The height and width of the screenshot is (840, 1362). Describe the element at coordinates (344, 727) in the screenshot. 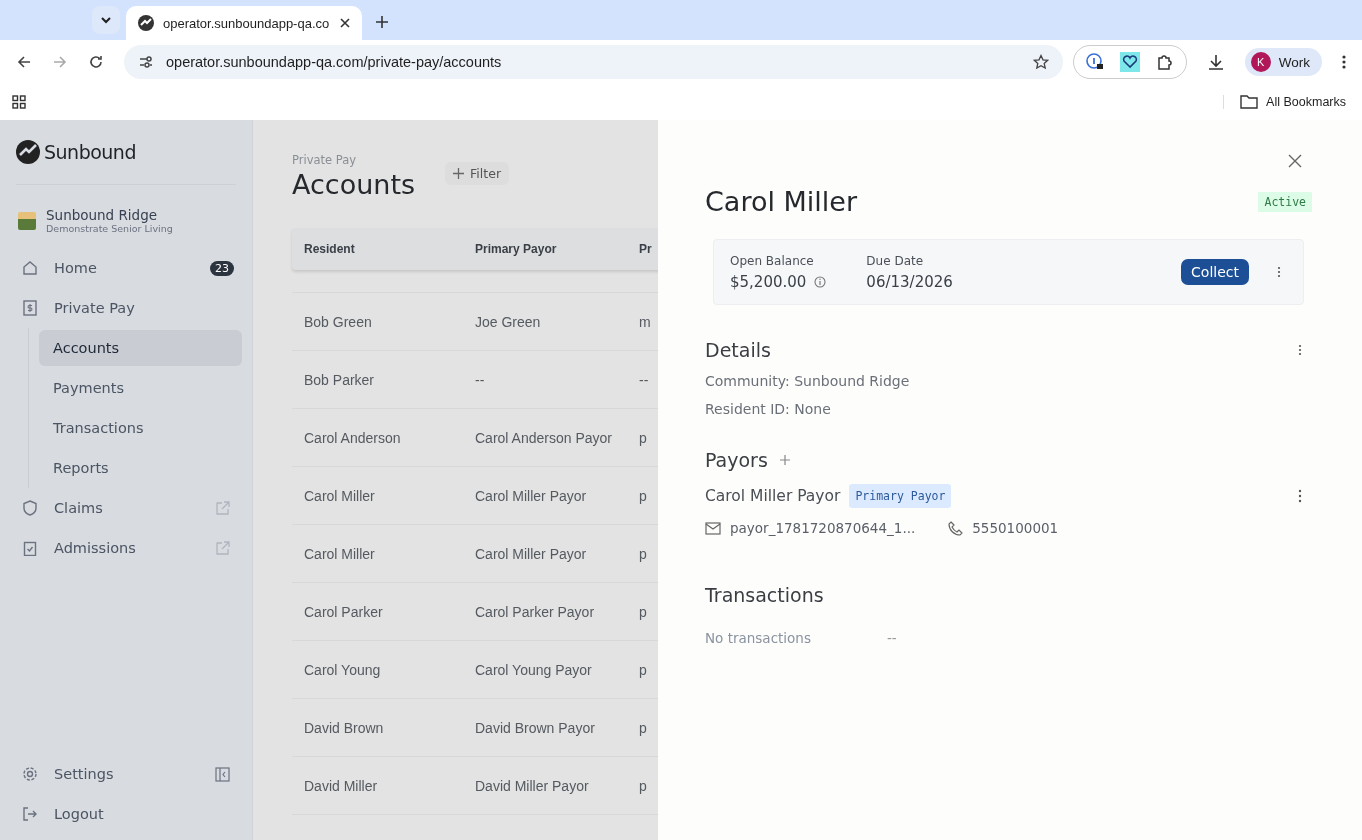

I see `table-cell-text: David Brown` at that location.